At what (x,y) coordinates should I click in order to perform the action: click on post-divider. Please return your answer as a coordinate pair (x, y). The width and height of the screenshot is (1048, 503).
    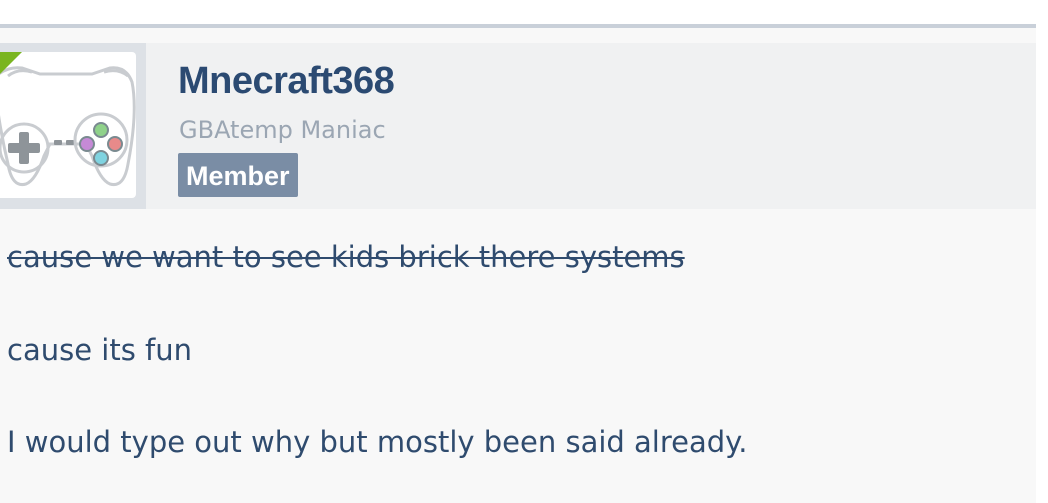
    Looking at the image, I should click on (518, 26).